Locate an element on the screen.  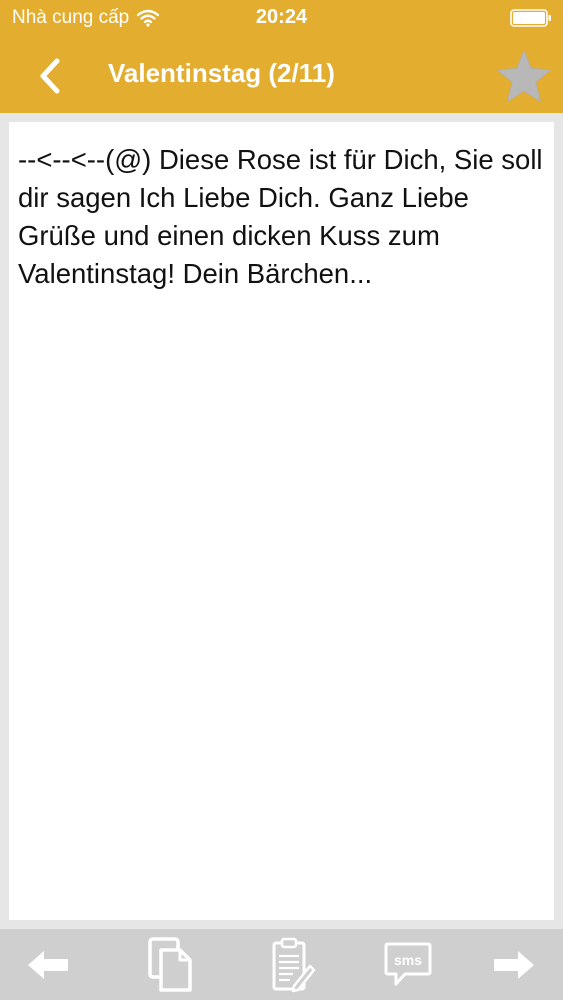
sms-icon: sms is located at coordinates (408, 964).